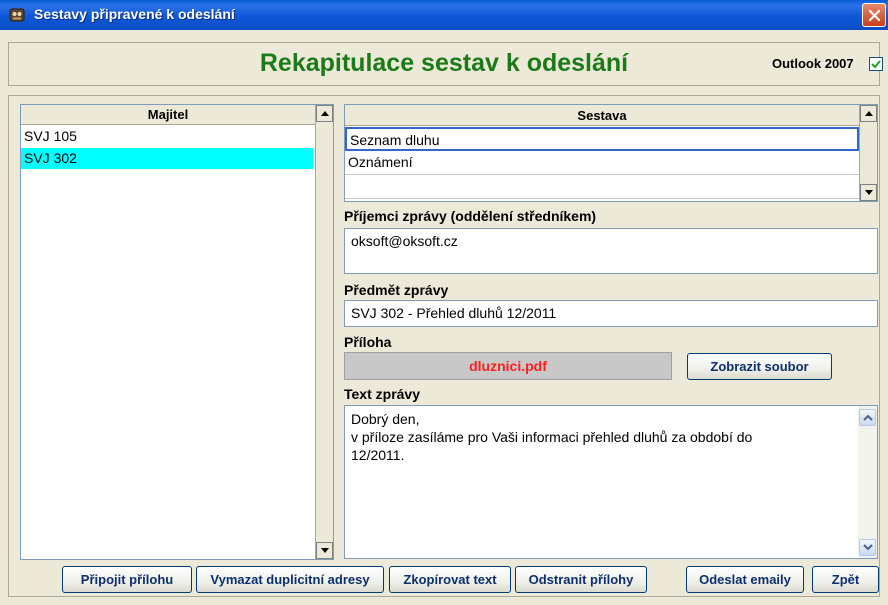  I want to click on chevron-down-icon, so click(868, 547).